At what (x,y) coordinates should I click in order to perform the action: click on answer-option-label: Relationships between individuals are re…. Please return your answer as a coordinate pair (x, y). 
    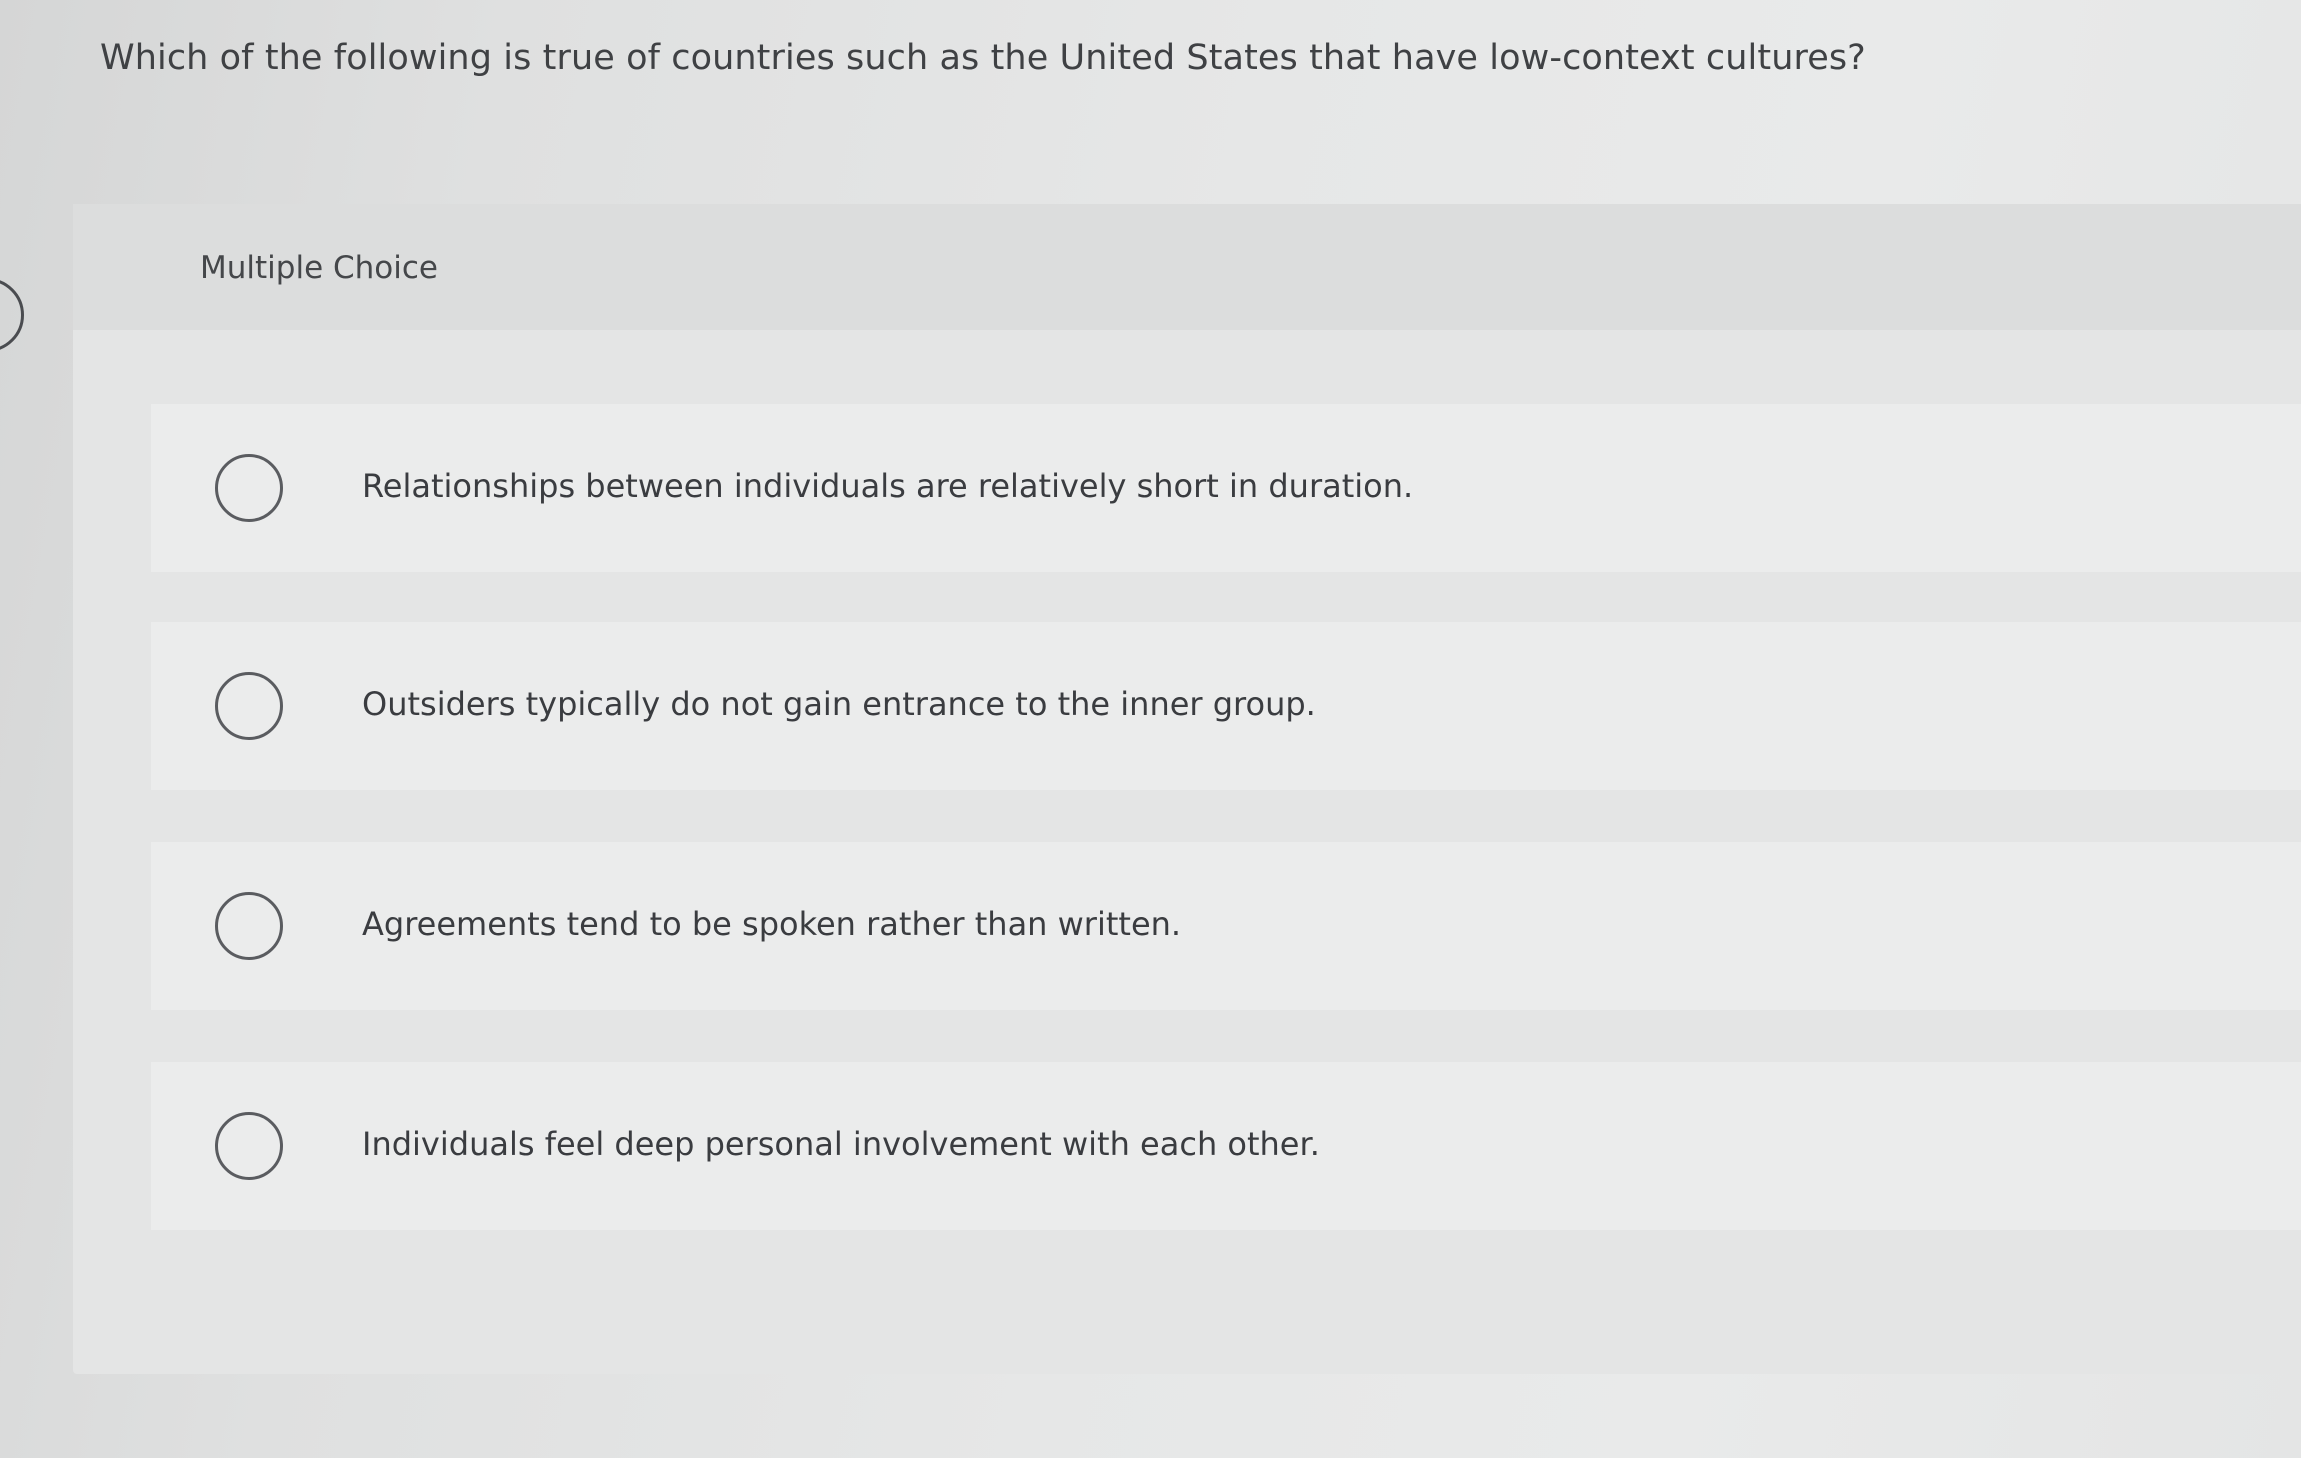
    Looking at the image, I should click on (887, 486).